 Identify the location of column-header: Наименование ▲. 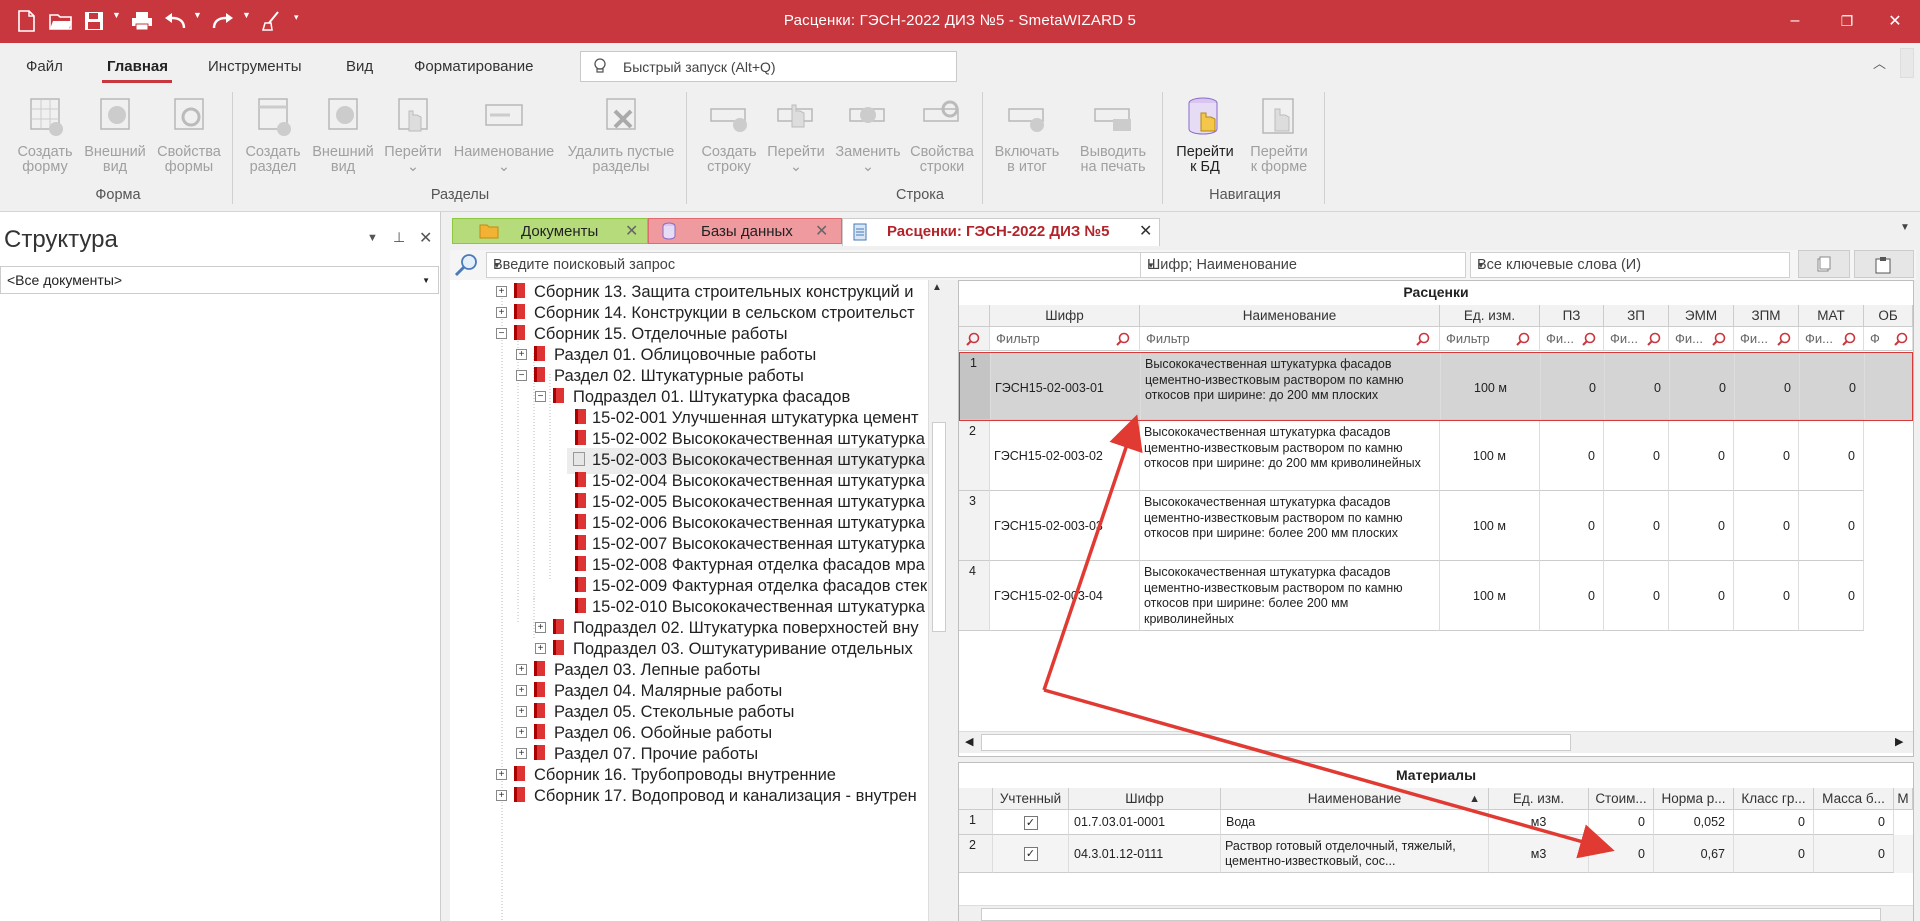
(1355, 799).